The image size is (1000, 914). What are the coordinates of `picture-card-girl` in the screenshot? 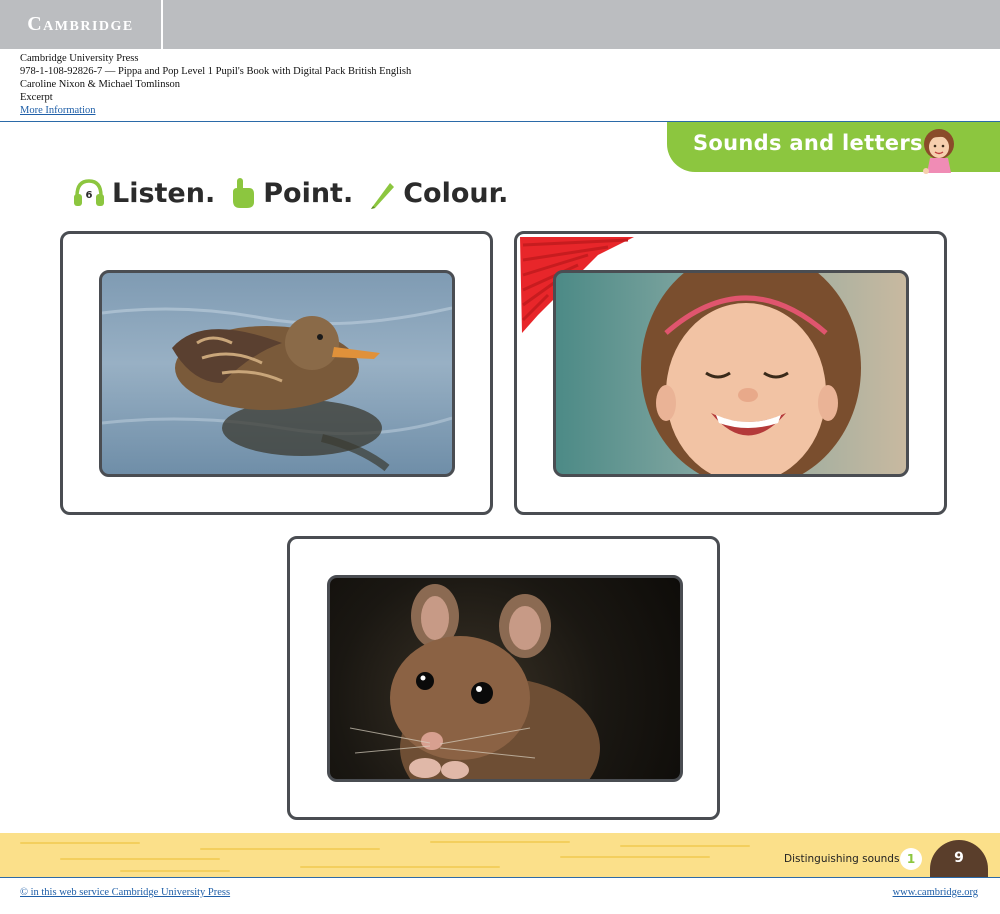 It's located at (730, 373).